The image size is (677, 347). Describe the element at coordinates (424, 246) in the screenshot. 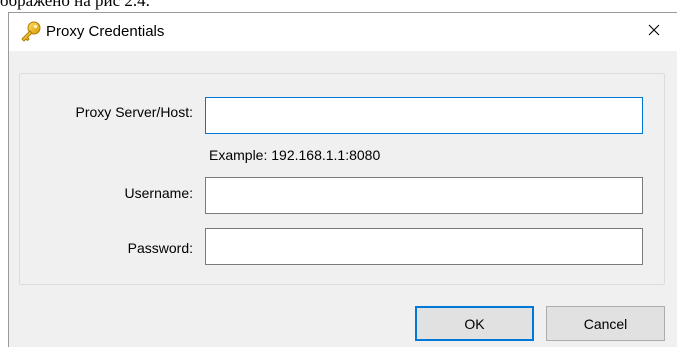

I see `password-input` at that location.